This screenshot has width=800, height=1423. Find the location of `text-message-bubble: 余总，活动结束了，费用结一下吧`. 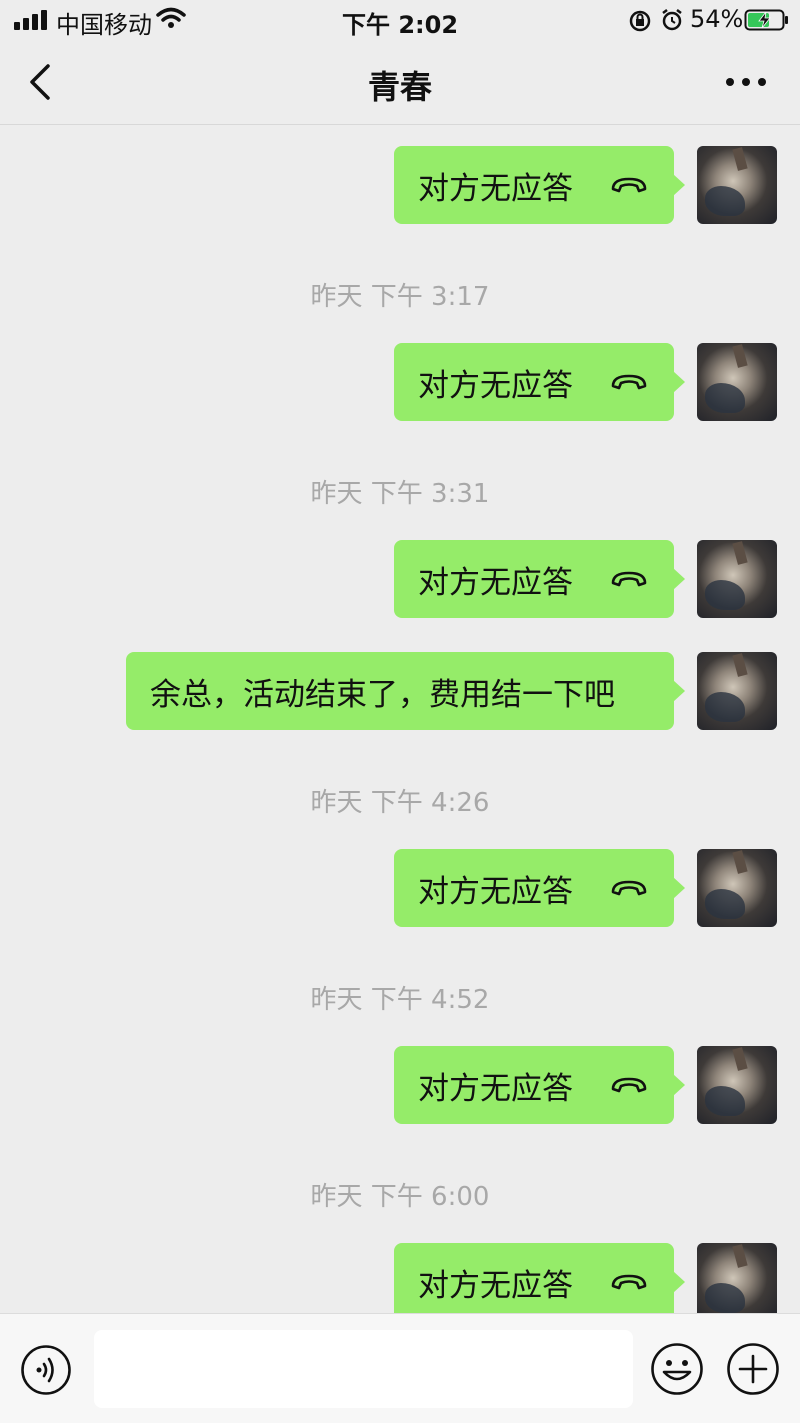

text-message-bubble: 余总，活动结束了，费用结一下吧 is located at coordinates (405, 691).